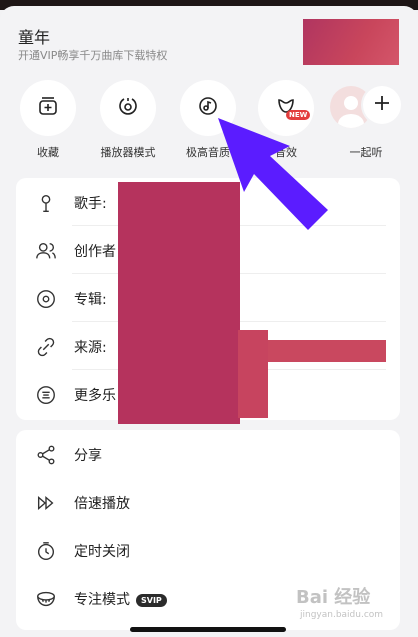  I want to click on share-row: 分享, so click(208, 455).